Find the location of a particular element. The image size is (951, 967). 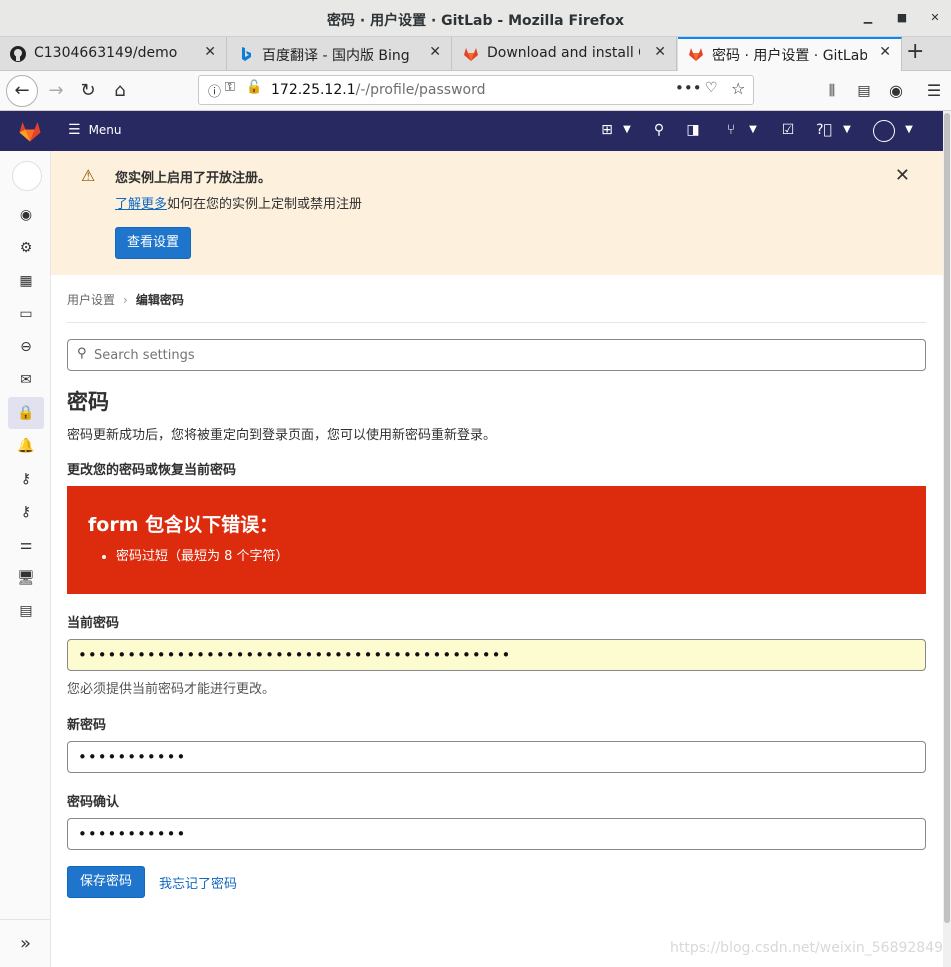

hamburger-menu-icon: ☰ is located at coordinates (934, 91).